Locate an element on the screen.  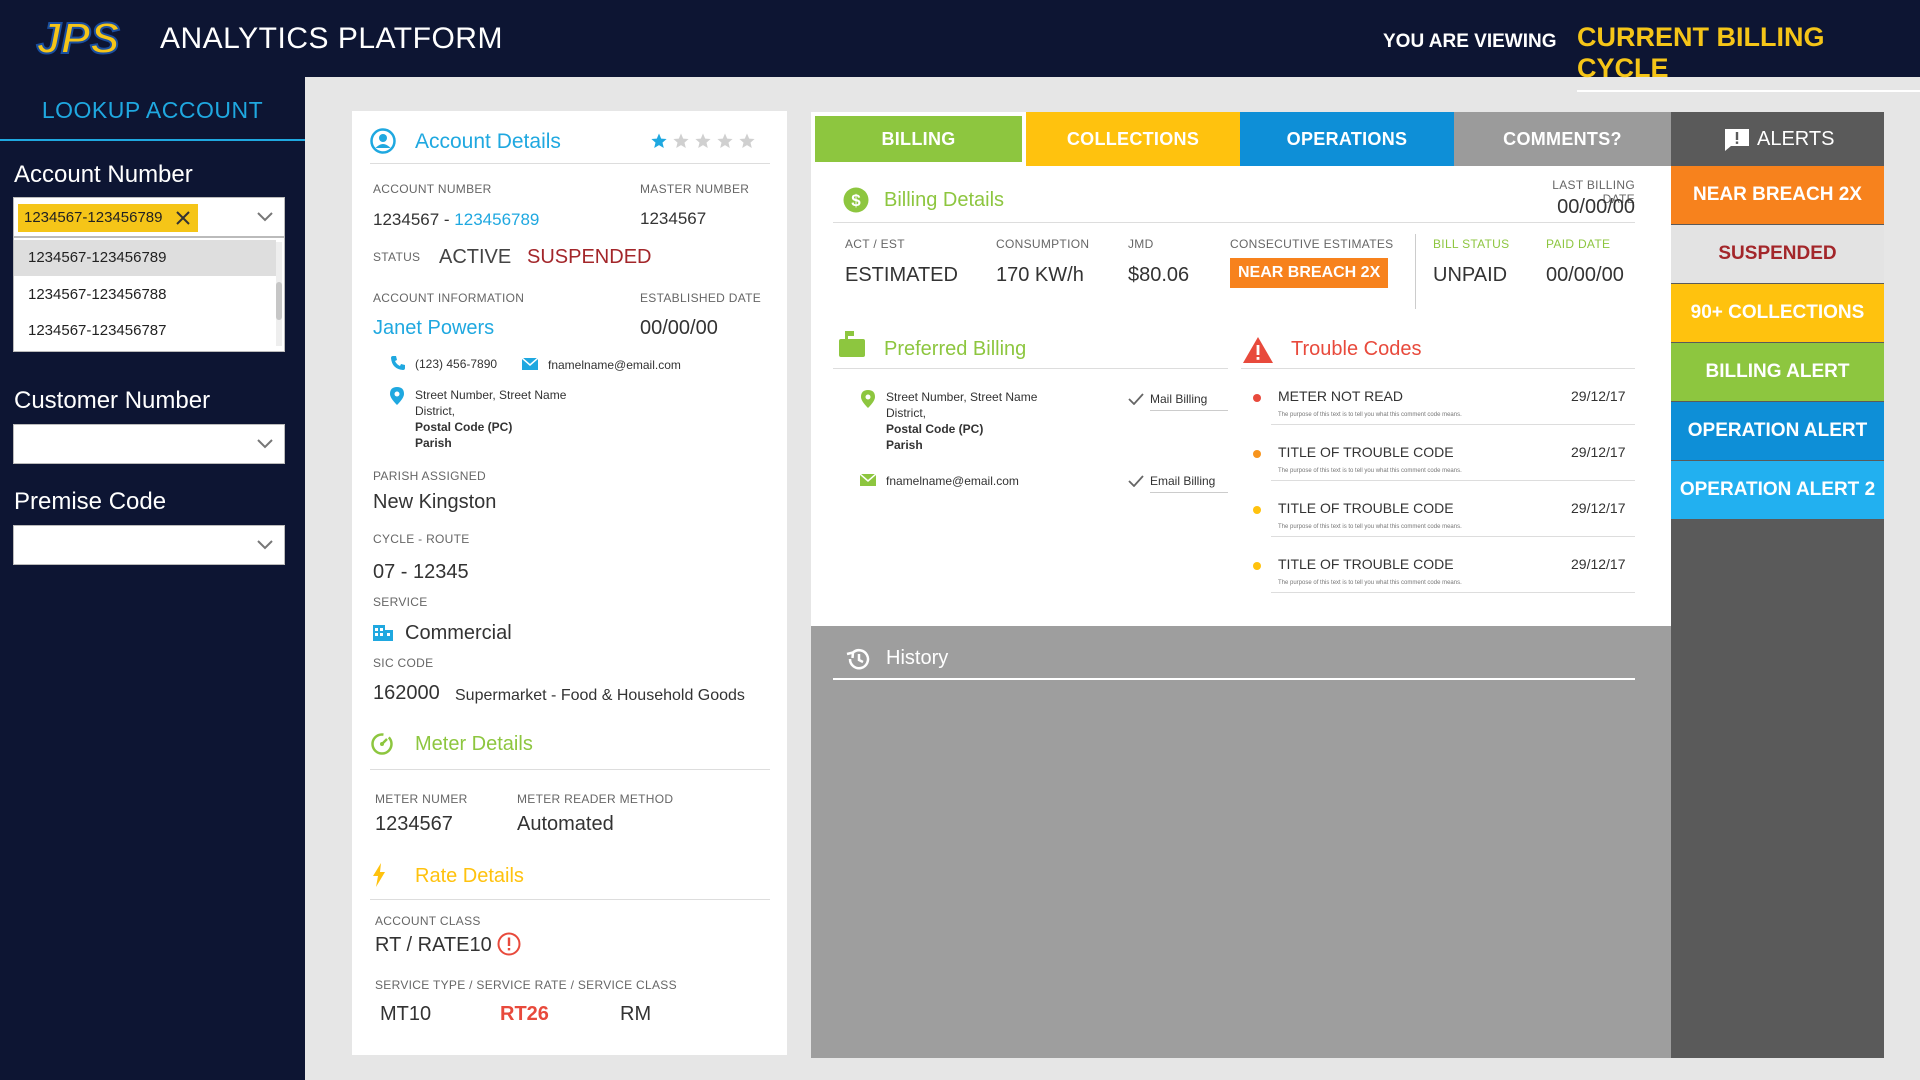
customer-number-select is located at coordinates (149, 444).